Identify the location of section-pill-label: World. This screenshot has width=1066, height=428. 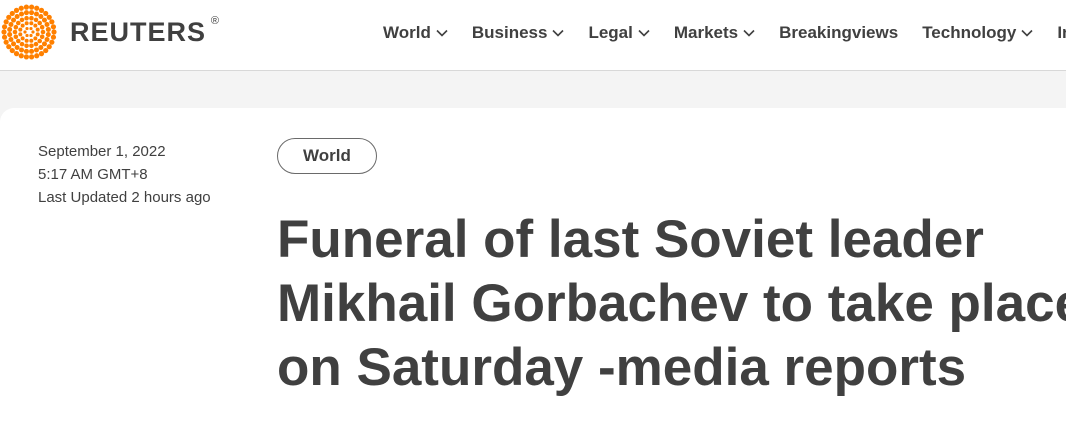
(327, 155).